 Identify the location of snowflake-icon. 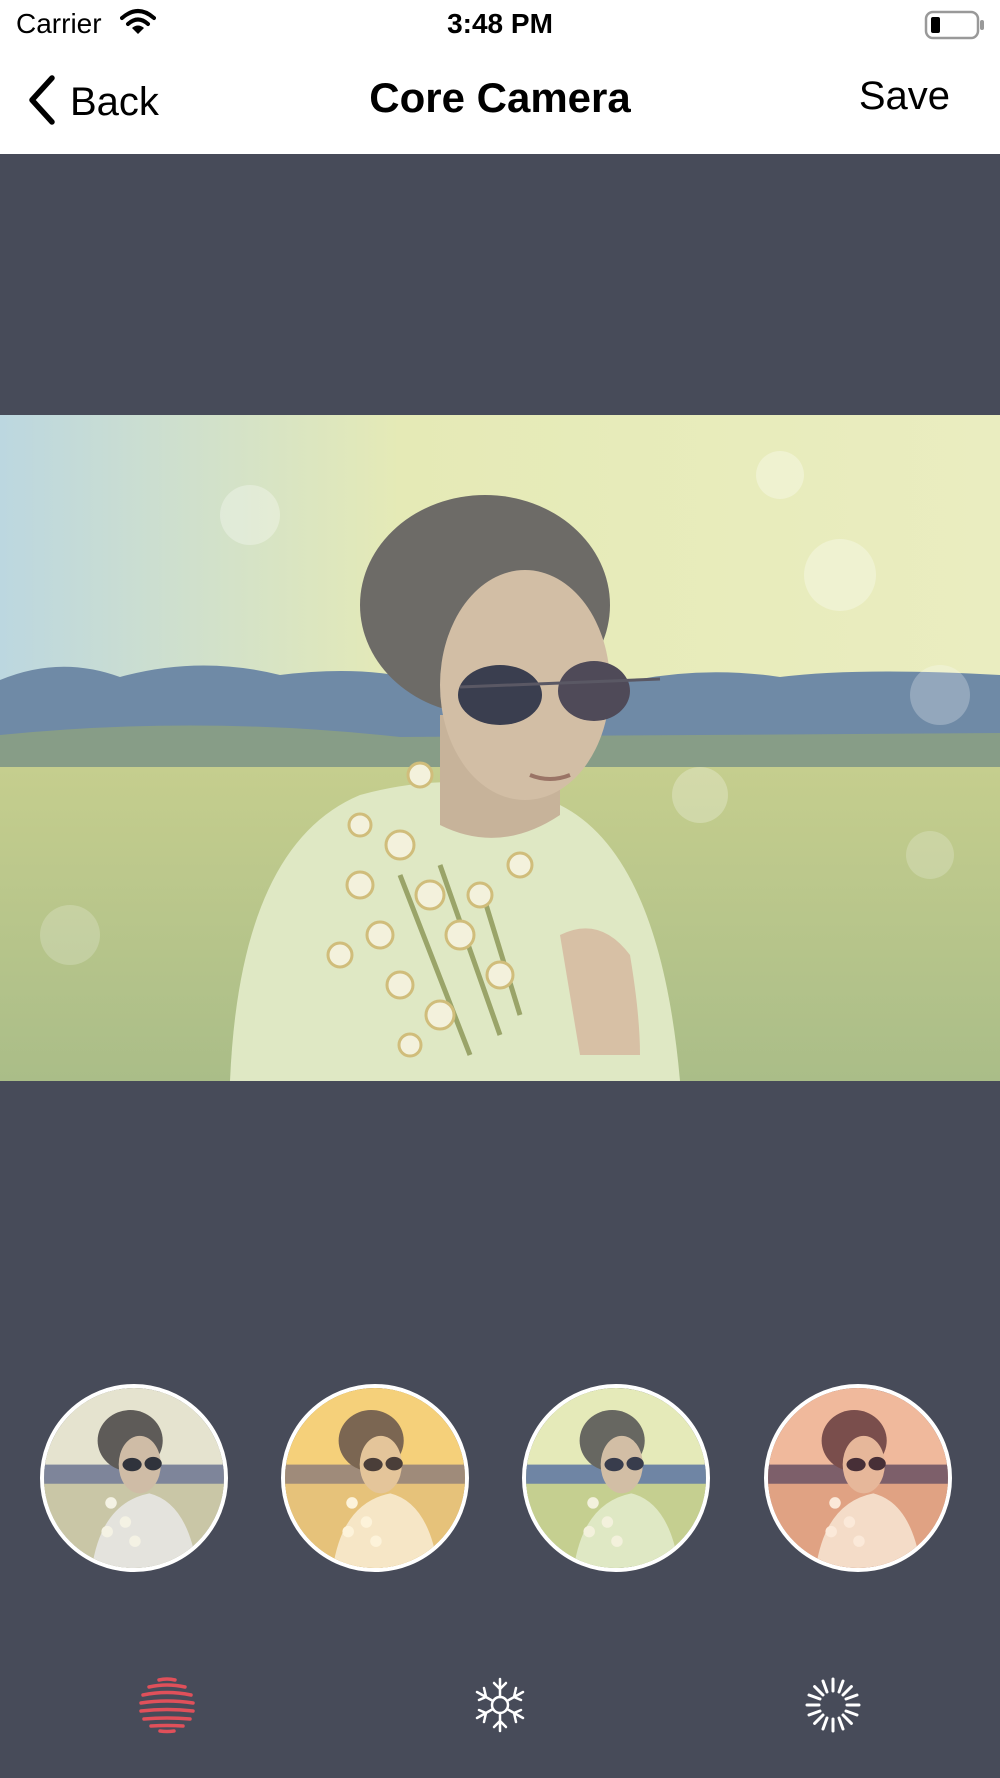
(500, 1705).